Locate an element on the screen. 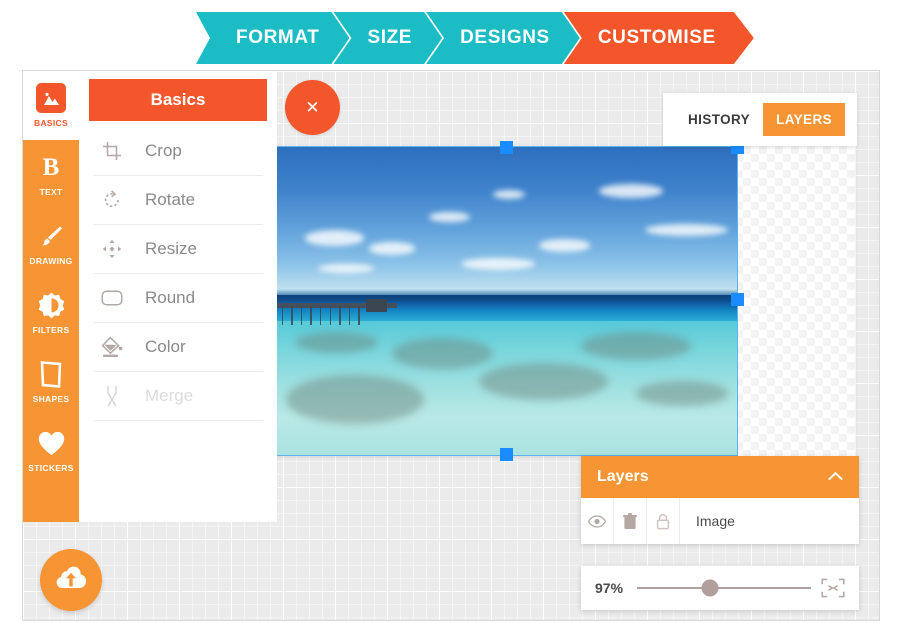  menu-item-color: Color is located at coordinates (178, 347).